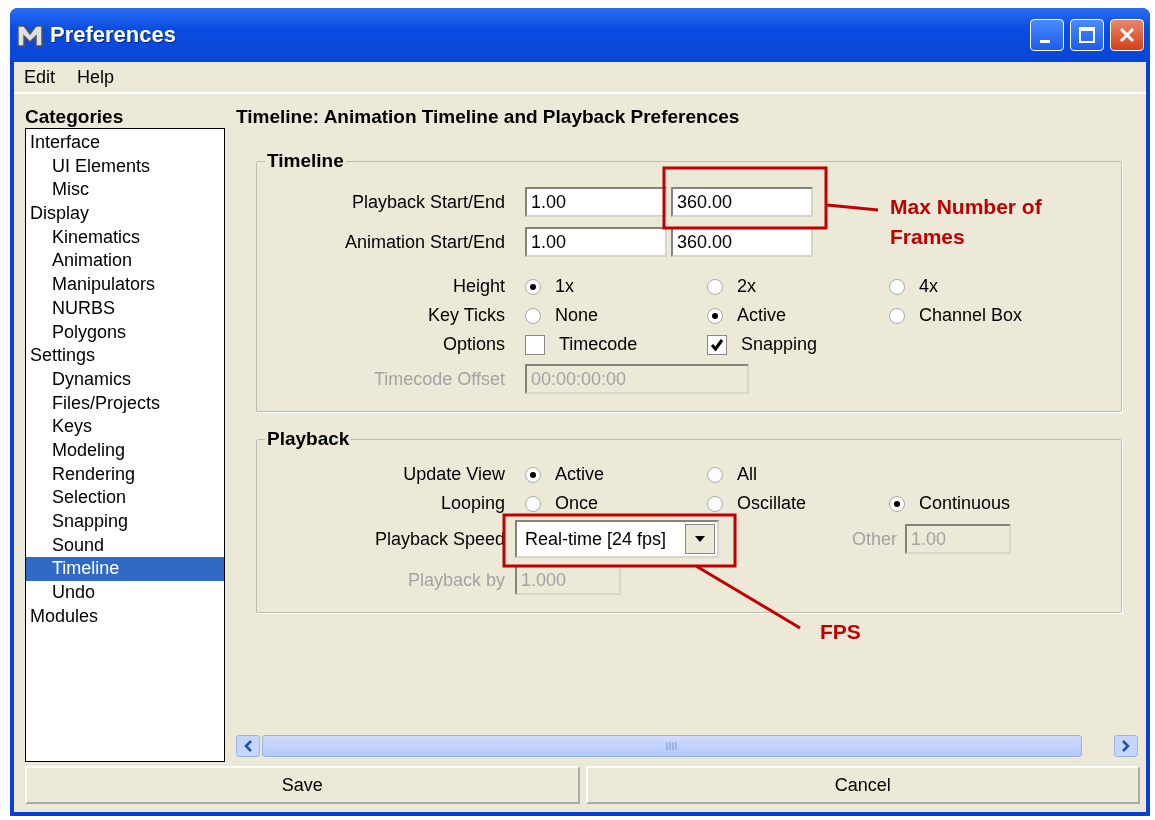 The height and width of the screenshot is (820, 1155). I want to click on category-item: Modules, so click(125, 616).